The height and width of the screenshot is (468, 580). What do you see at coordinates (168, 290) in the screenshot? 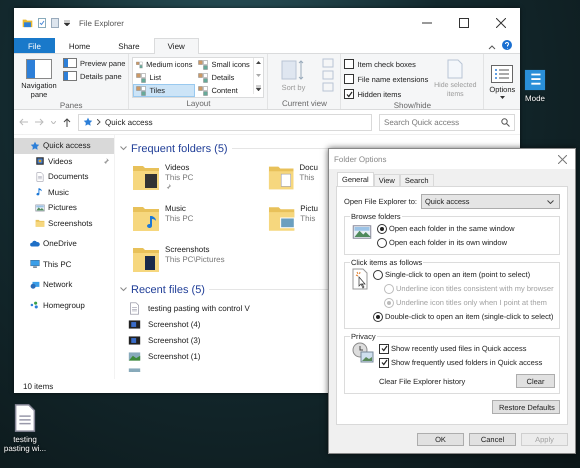
I see `section-heading: Recent files (5)` at bounding box center [168, 290].